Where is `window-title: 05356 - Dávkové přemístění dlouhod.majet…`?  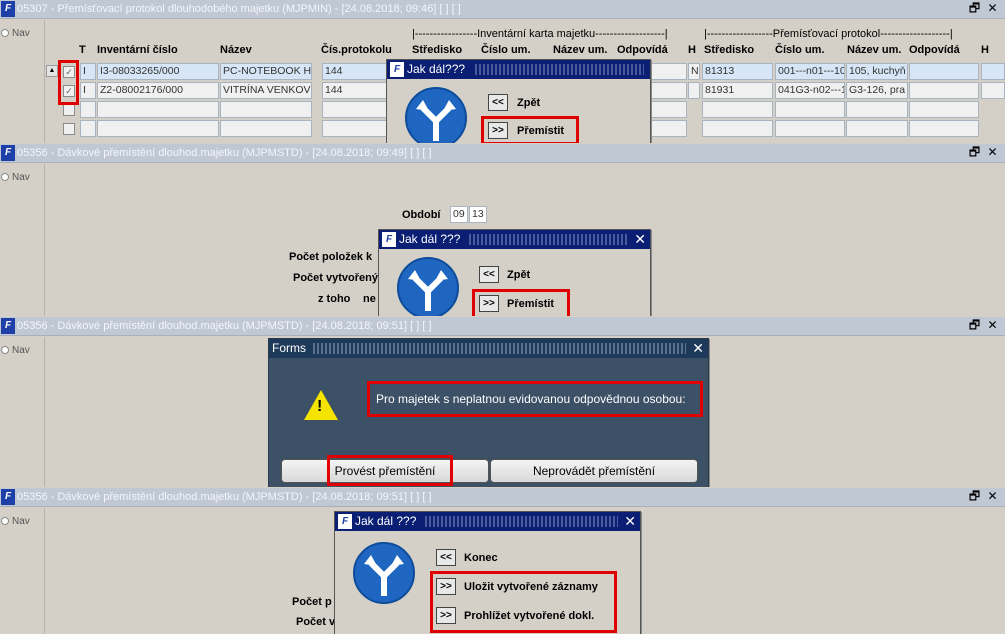 window-title: 05356 - Dávkové přemístění dlouhod.majet… is located at coordinates (224, 326).